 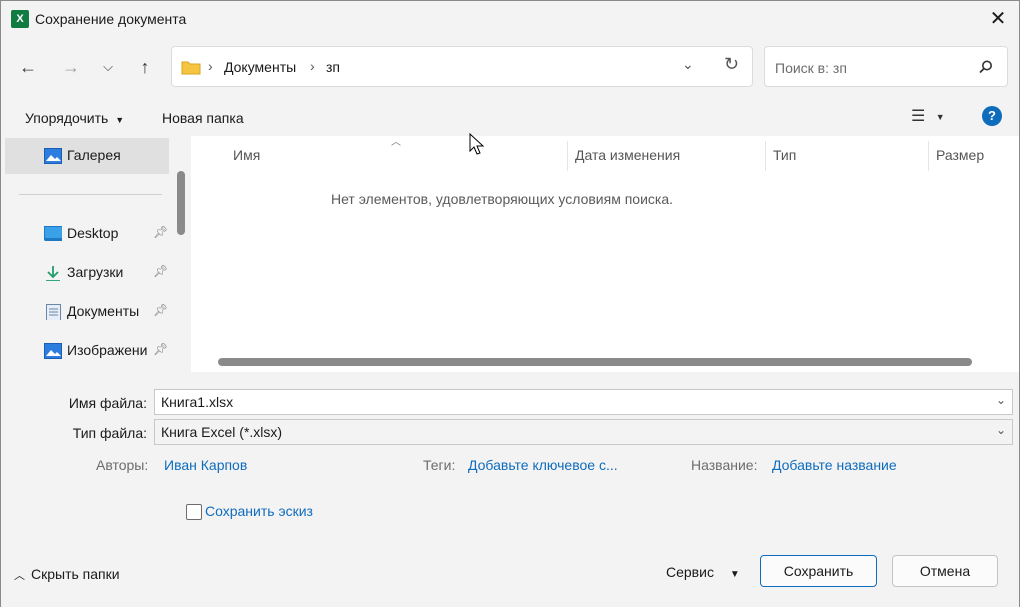 I want to click on hide-folders-button: ︿ Скрыть папки, so click(x=67, y=574).